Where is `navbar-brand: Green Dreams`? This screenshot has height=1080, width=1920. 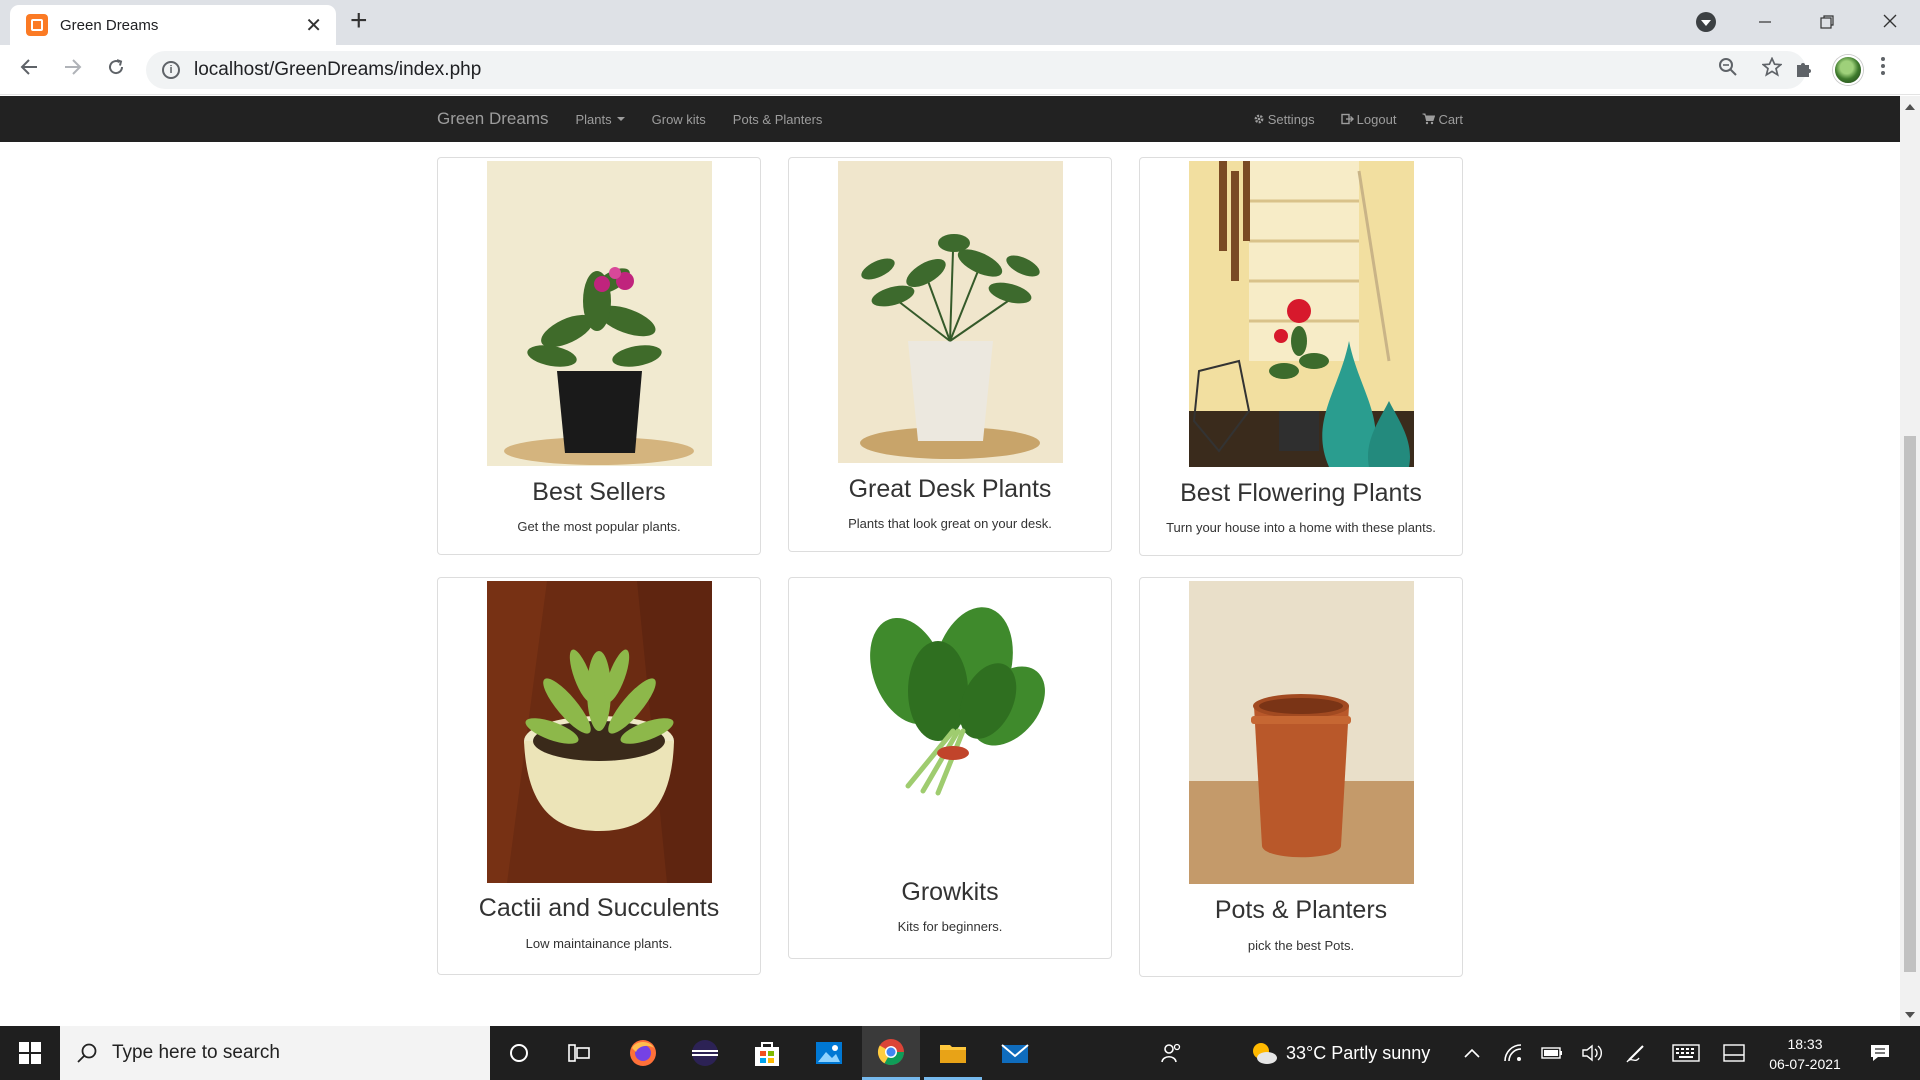 navbar-brand: Green Dreams is located at coordinates (492, 119).